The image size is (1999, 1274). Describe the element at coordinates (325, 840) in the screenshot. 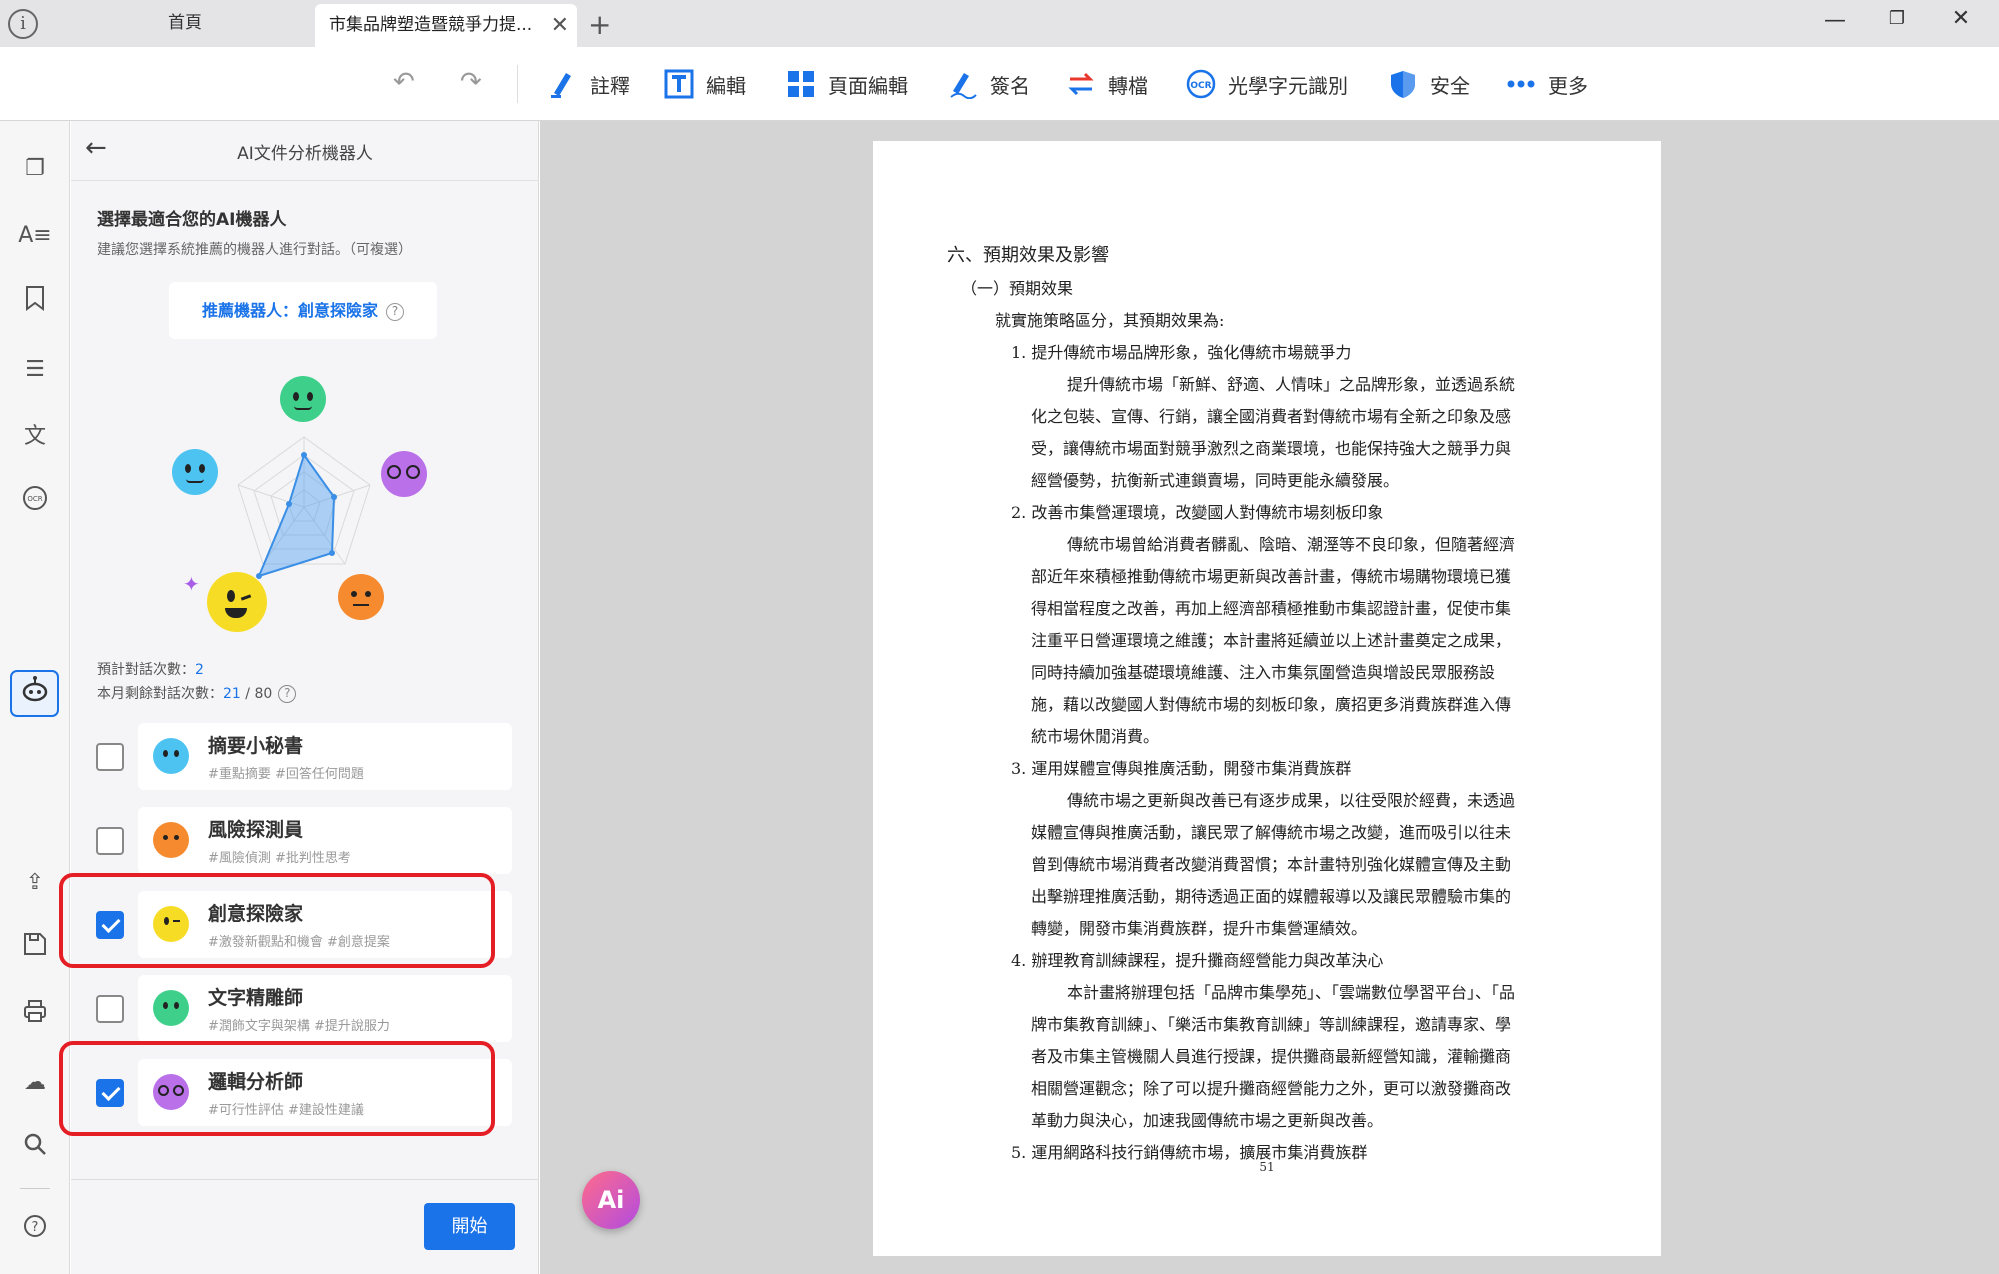

I see `bot-card: 風險探測員 #風險偵測 #批判性思考` at that location.